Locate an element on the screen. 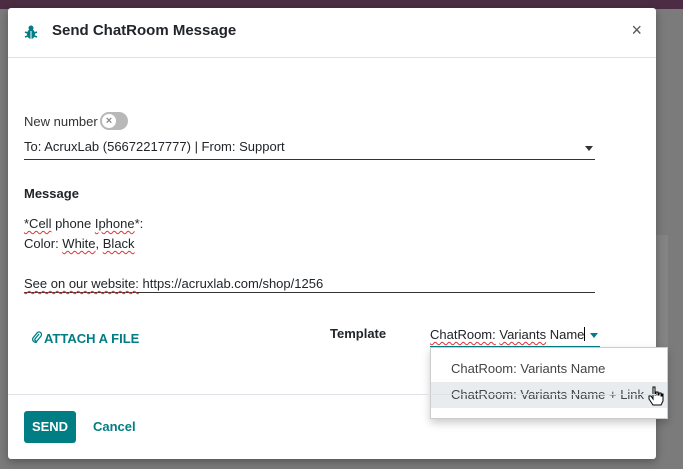 The width and height of the screenshot is (683, 469). message-label: Message is located at coordinates (51, 193).